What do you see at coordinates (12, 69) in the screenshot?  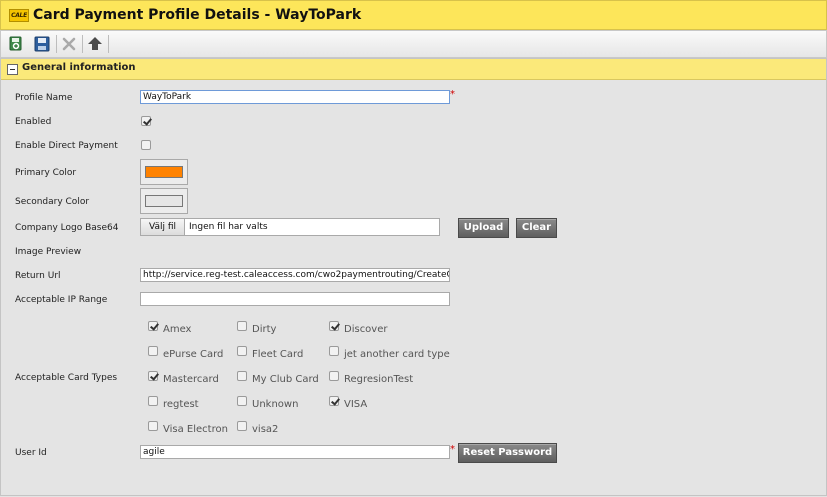 I see `collapse-icon` at bounding box center [12, 69].